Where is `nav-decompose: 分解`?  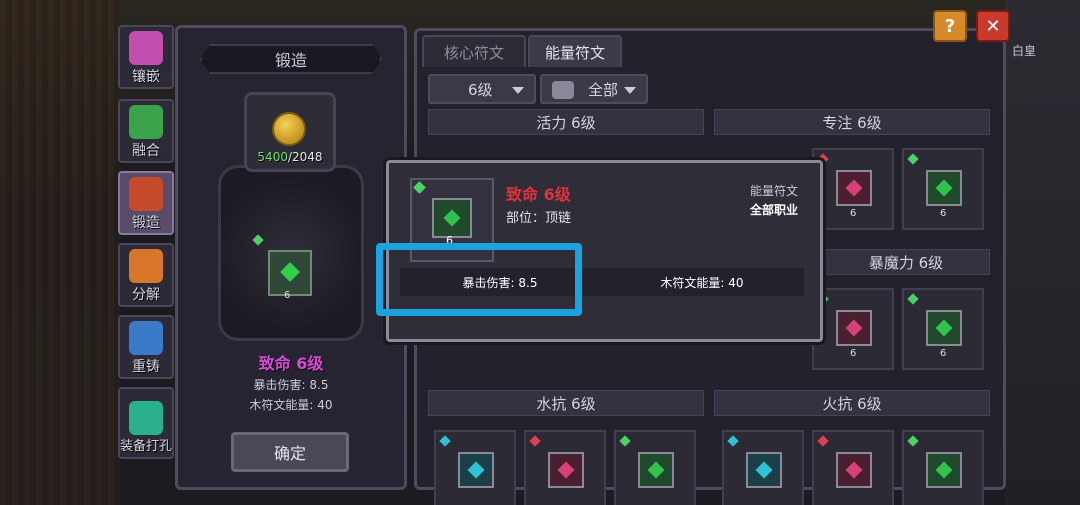
nav-decompose: 分解 is located at coordinates (146, 275).